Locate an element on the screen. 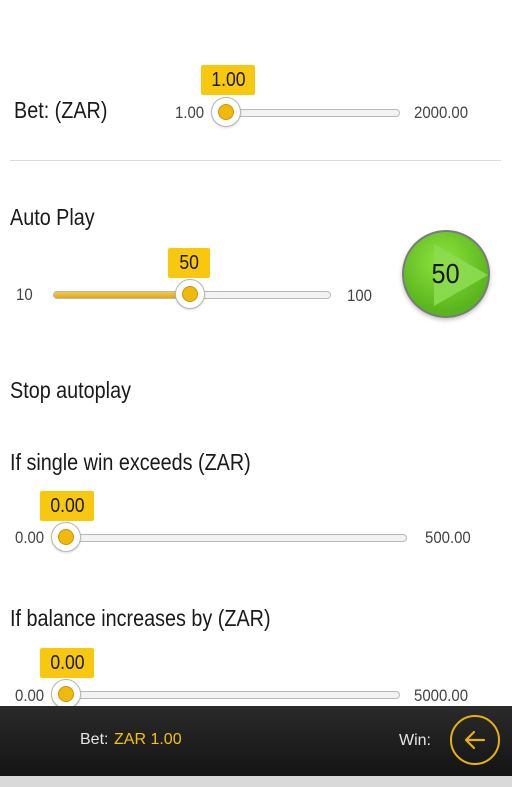 This screenshot has height=787, width=512. bet-slider-thumb is located at coordinates (226, 112).